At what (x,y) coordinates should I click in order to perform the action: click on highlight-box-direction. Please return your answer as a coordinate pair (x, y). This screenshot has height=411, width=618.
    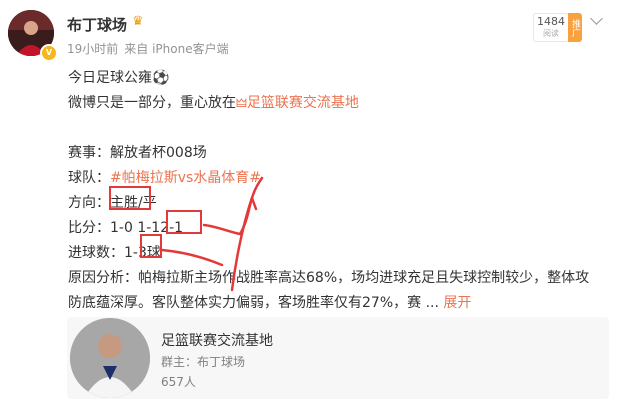
    Looking at the image, I should click on (130, 198).